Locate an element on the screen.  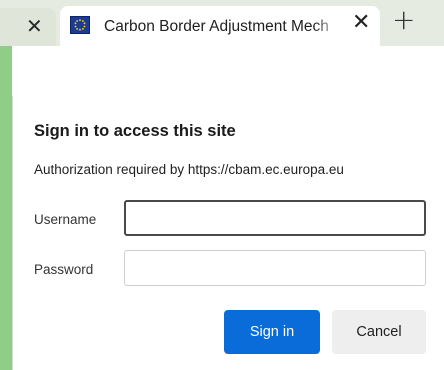
tab-strip: ✕ Carbon Border Adjustment Mech ✕ + is located at coordinates (222, 23).